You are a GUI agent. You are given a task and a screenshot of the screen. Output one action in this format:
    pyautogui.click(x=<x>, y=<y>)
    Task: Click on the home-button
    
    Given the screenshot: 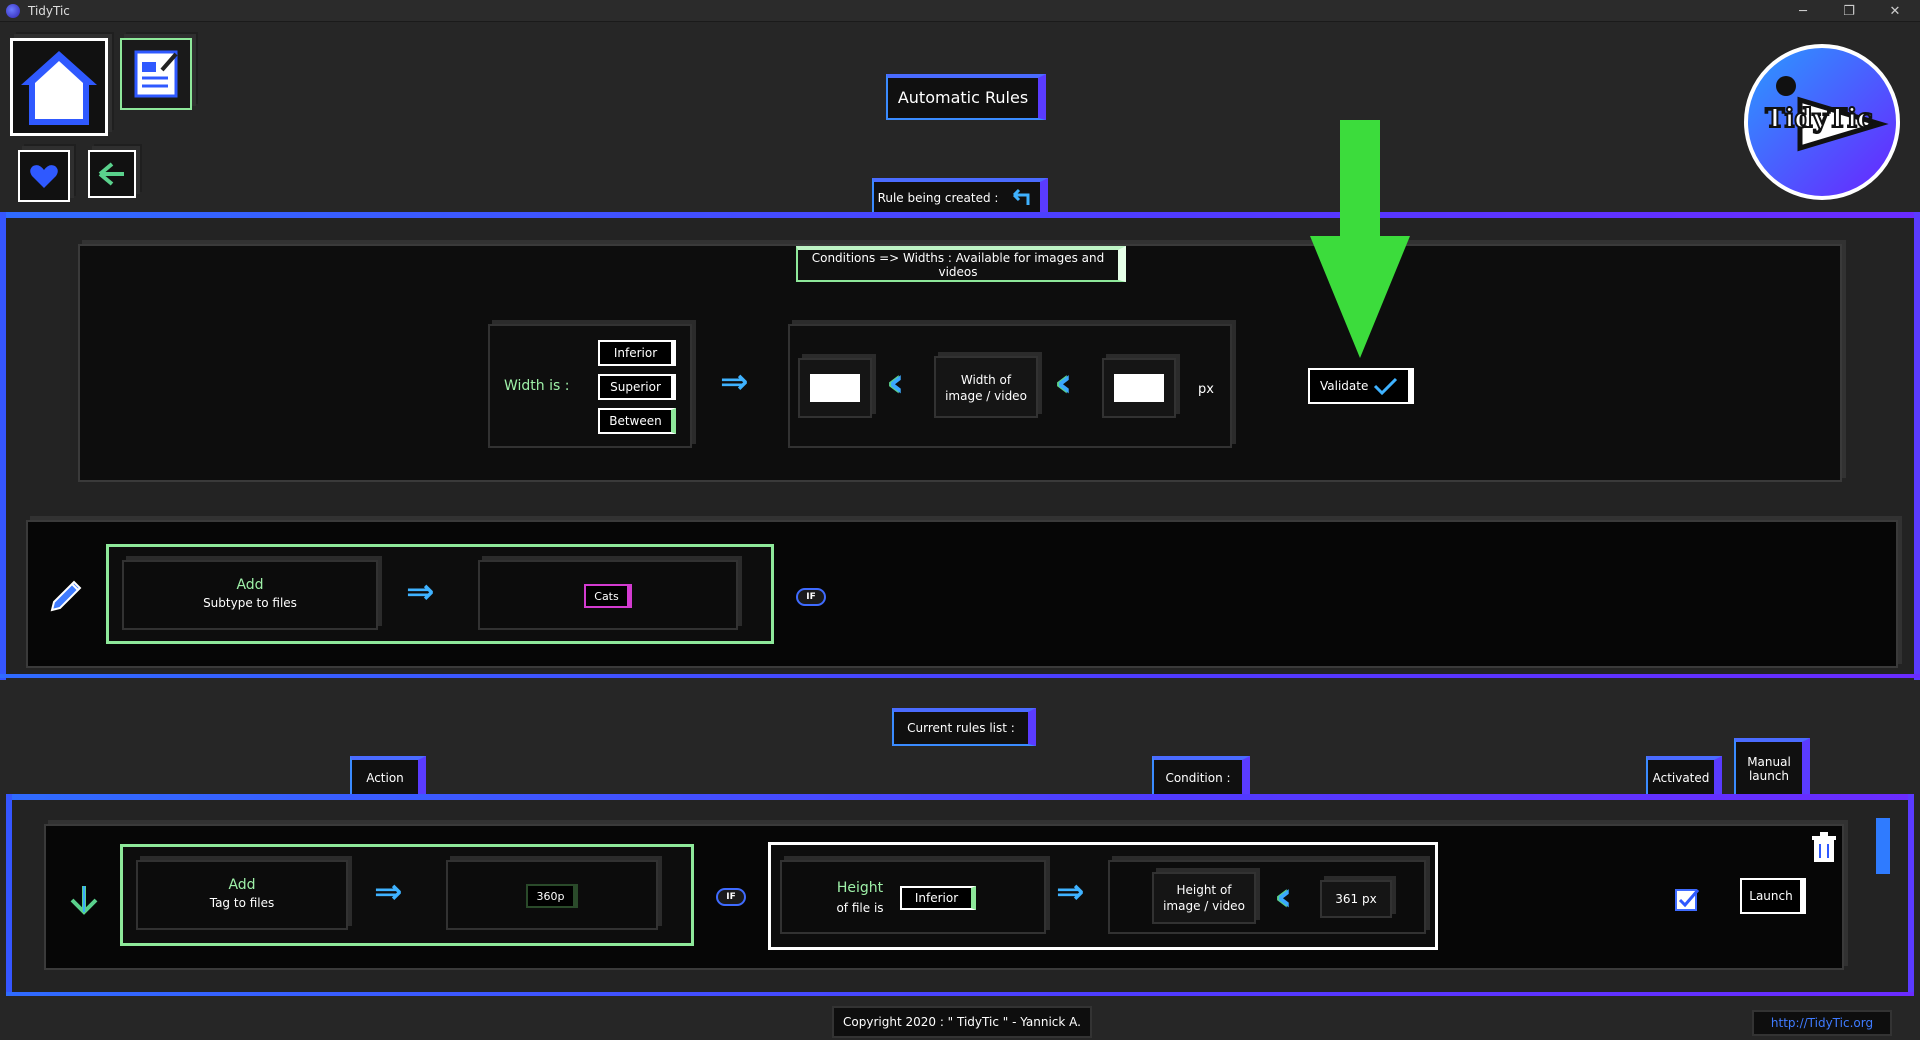 What is the action you would take?
    pyautogui.click(x=59, y=87)
    